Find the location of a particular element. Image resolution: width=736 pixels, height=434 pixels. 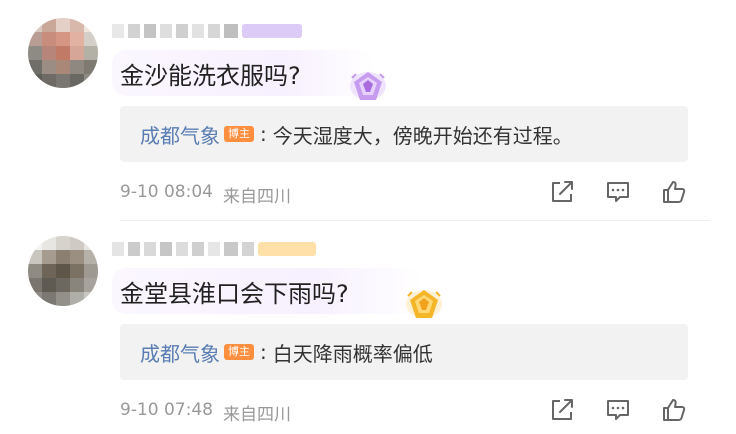

divider is located at coordinates (415, 220).